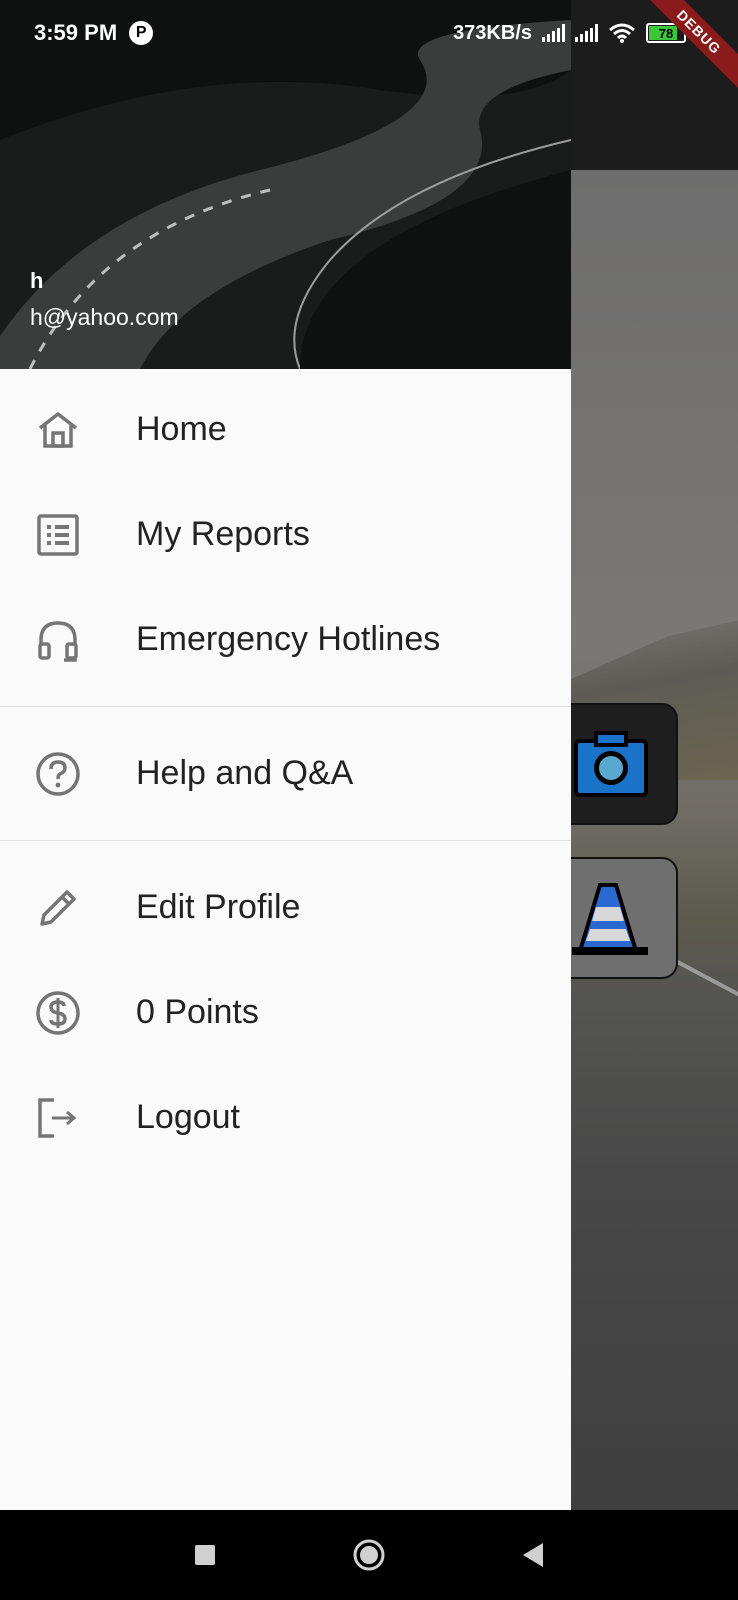 The height and width of the screenshot is (1600, 738). I want to click on menu-item-logout: Logout, so click(285, 1117).